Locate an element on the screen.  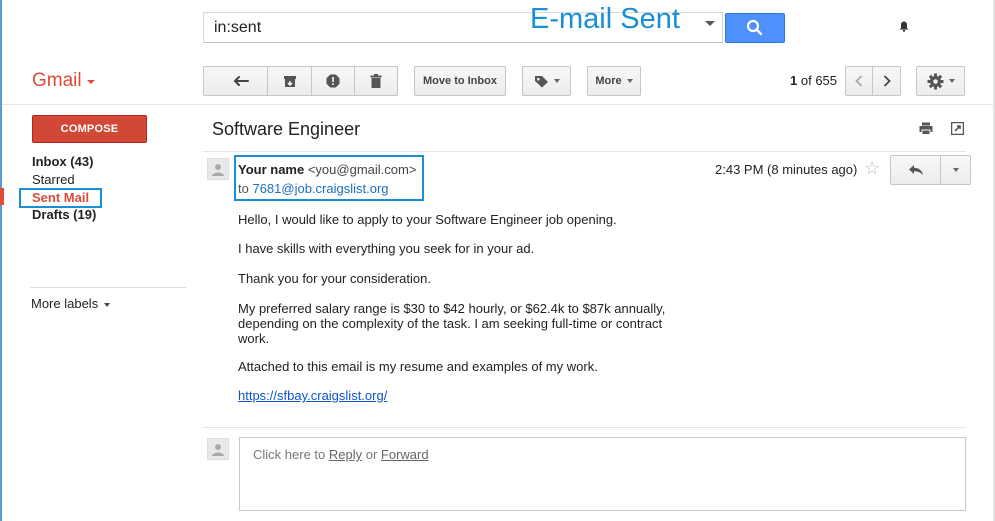
action-button-group is located at coordinates (332, 81).